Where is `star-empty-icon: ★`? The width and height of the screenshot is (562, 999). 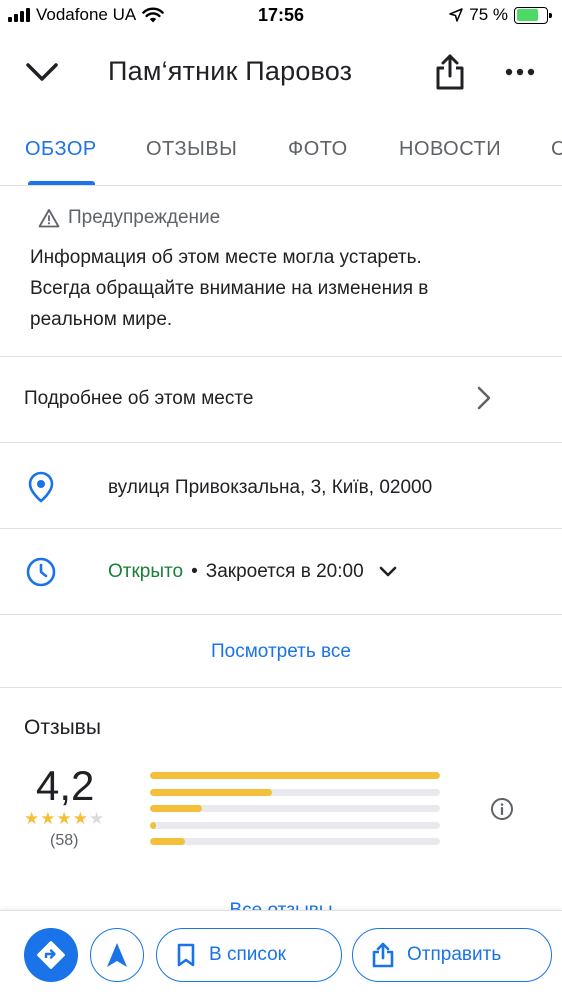 star-empty-icon: ★ is located at coordinates (97, 818).